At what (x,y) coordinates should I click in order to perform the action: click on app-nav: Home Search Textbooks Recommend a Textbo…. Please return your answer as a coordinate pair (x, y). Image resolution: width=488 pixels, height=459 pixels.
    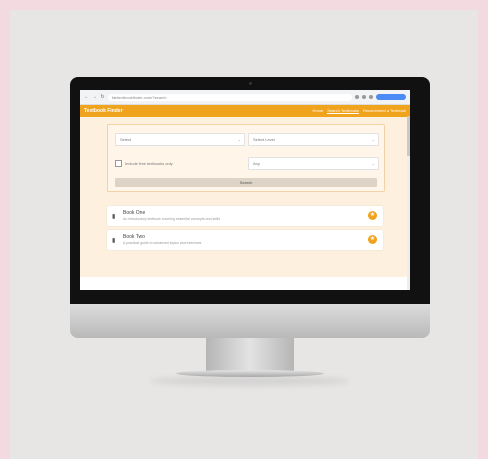
    Looking at the image, I should click on (359, 111).